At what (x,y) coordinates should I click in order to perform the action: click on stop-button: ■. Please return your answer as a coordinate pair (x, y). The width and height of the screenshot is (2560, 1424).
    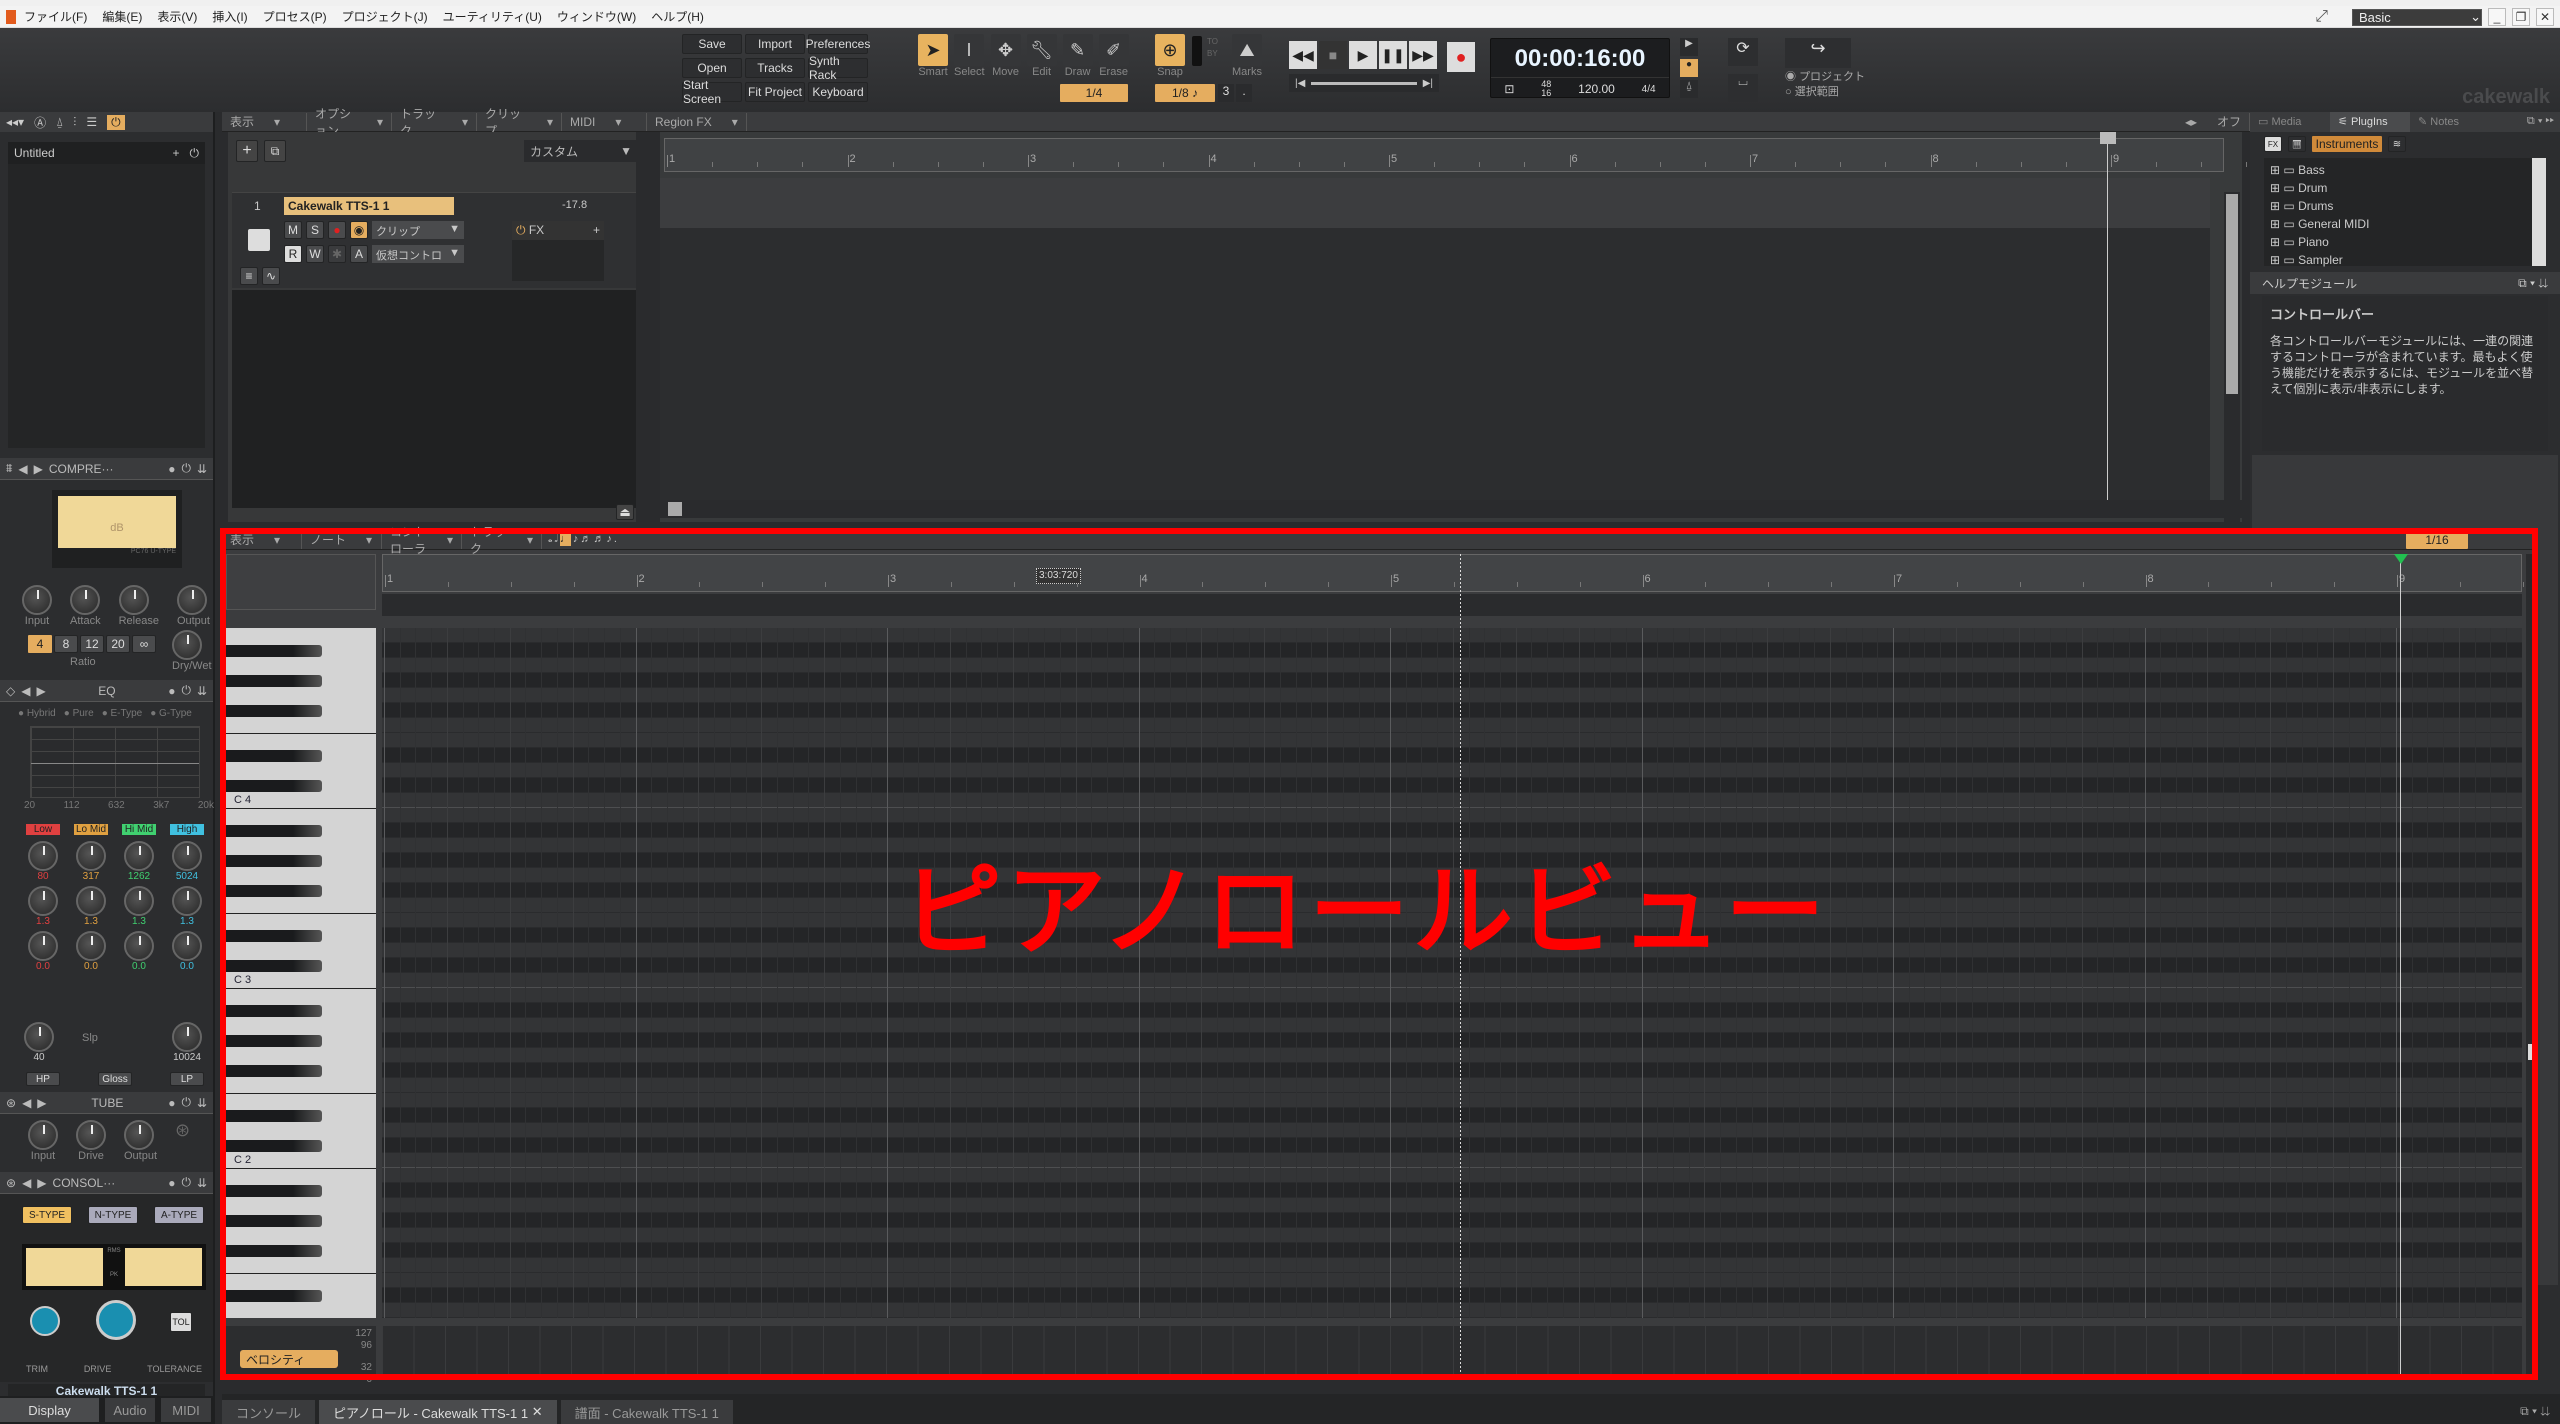
    Looking at the image, I should click on (1333, 55).